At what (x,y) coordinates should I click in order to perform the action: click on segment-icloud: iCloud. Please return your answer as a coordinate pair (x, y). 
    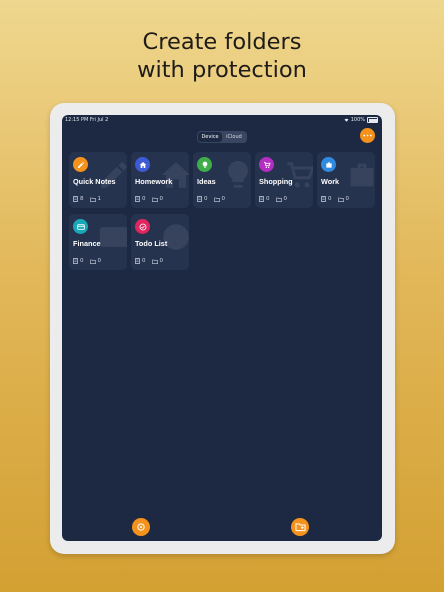
    Looking at the image, I should click on (234, 137).